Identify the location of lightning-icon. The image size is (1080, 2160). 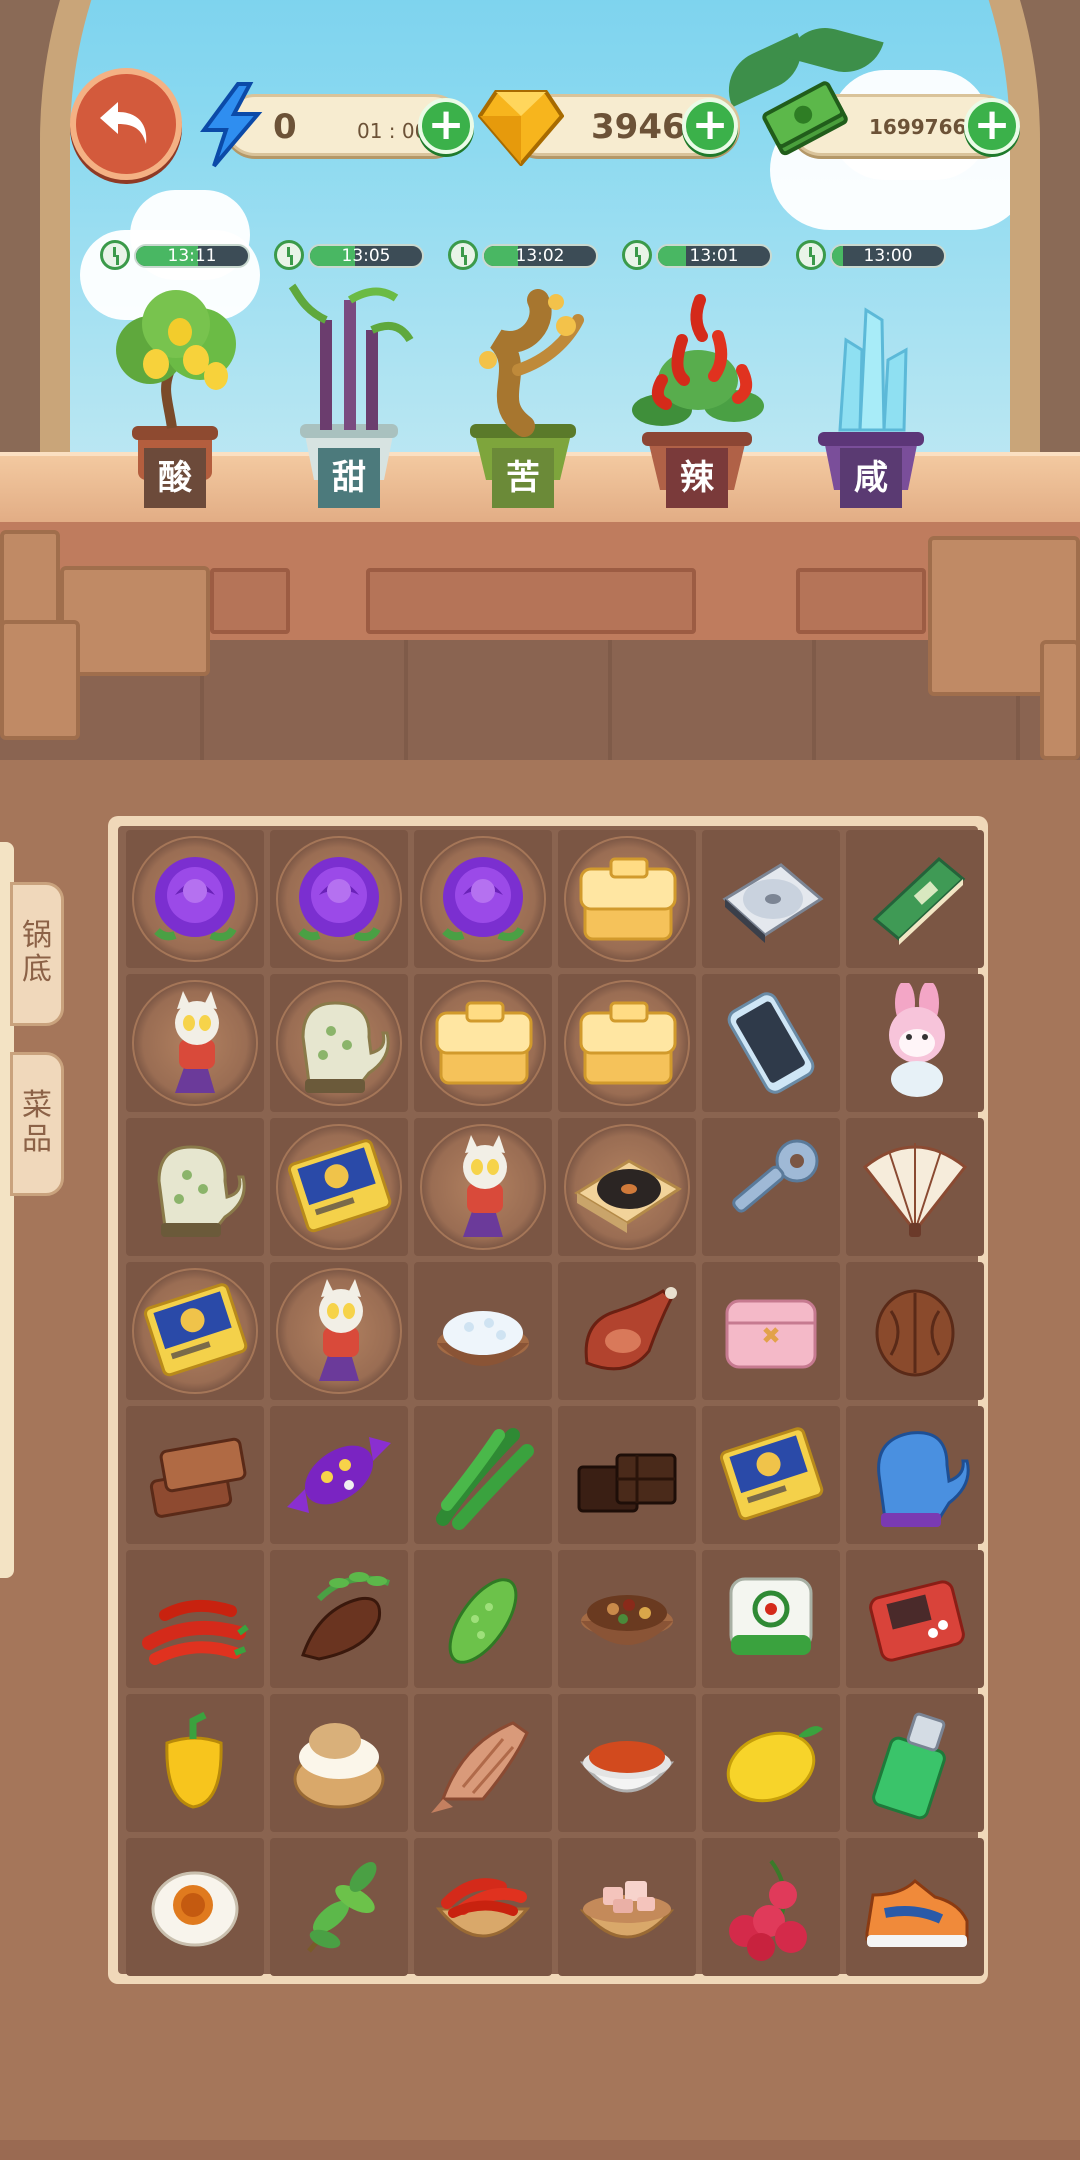
(231, 125).